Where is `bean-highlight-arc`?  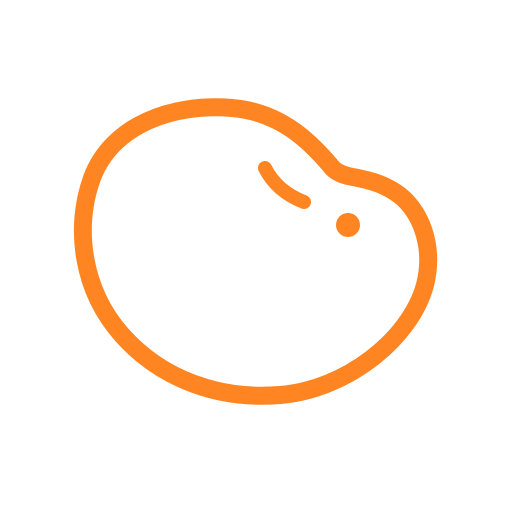
bean-highlight-arc is located at coordinates (284, 185).